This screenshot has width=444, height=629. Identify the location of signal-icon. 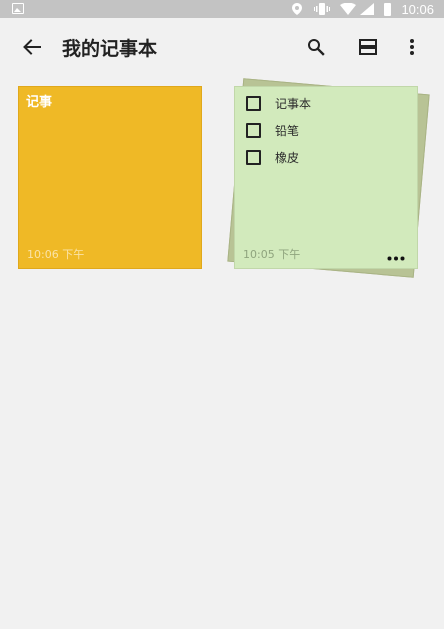
(367, 9).